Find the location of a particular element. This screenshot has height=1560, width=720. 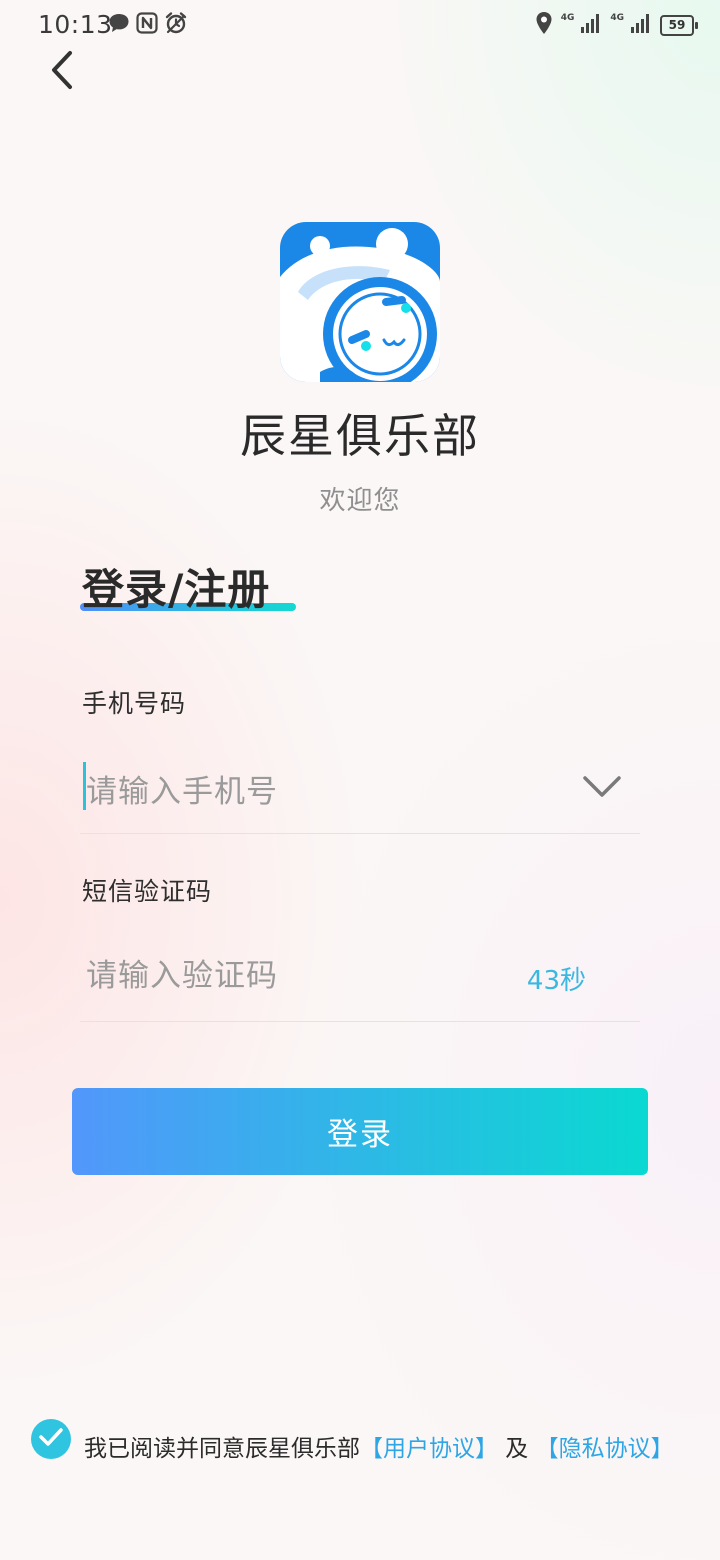

phone-label: 手机号码 is located at coordinates (134, 703).